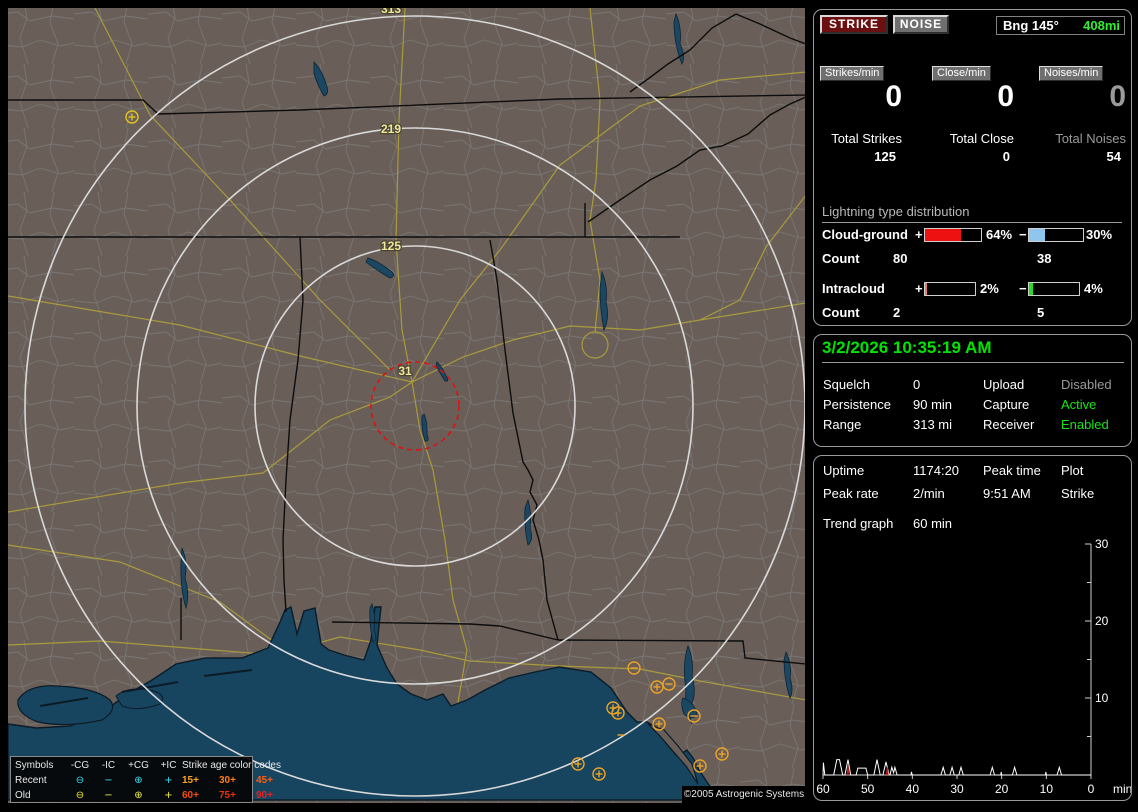  Describe the element at coordinates (168, 780) in the screenshot. I see `recent-pos-ic-icon: +` at that location.